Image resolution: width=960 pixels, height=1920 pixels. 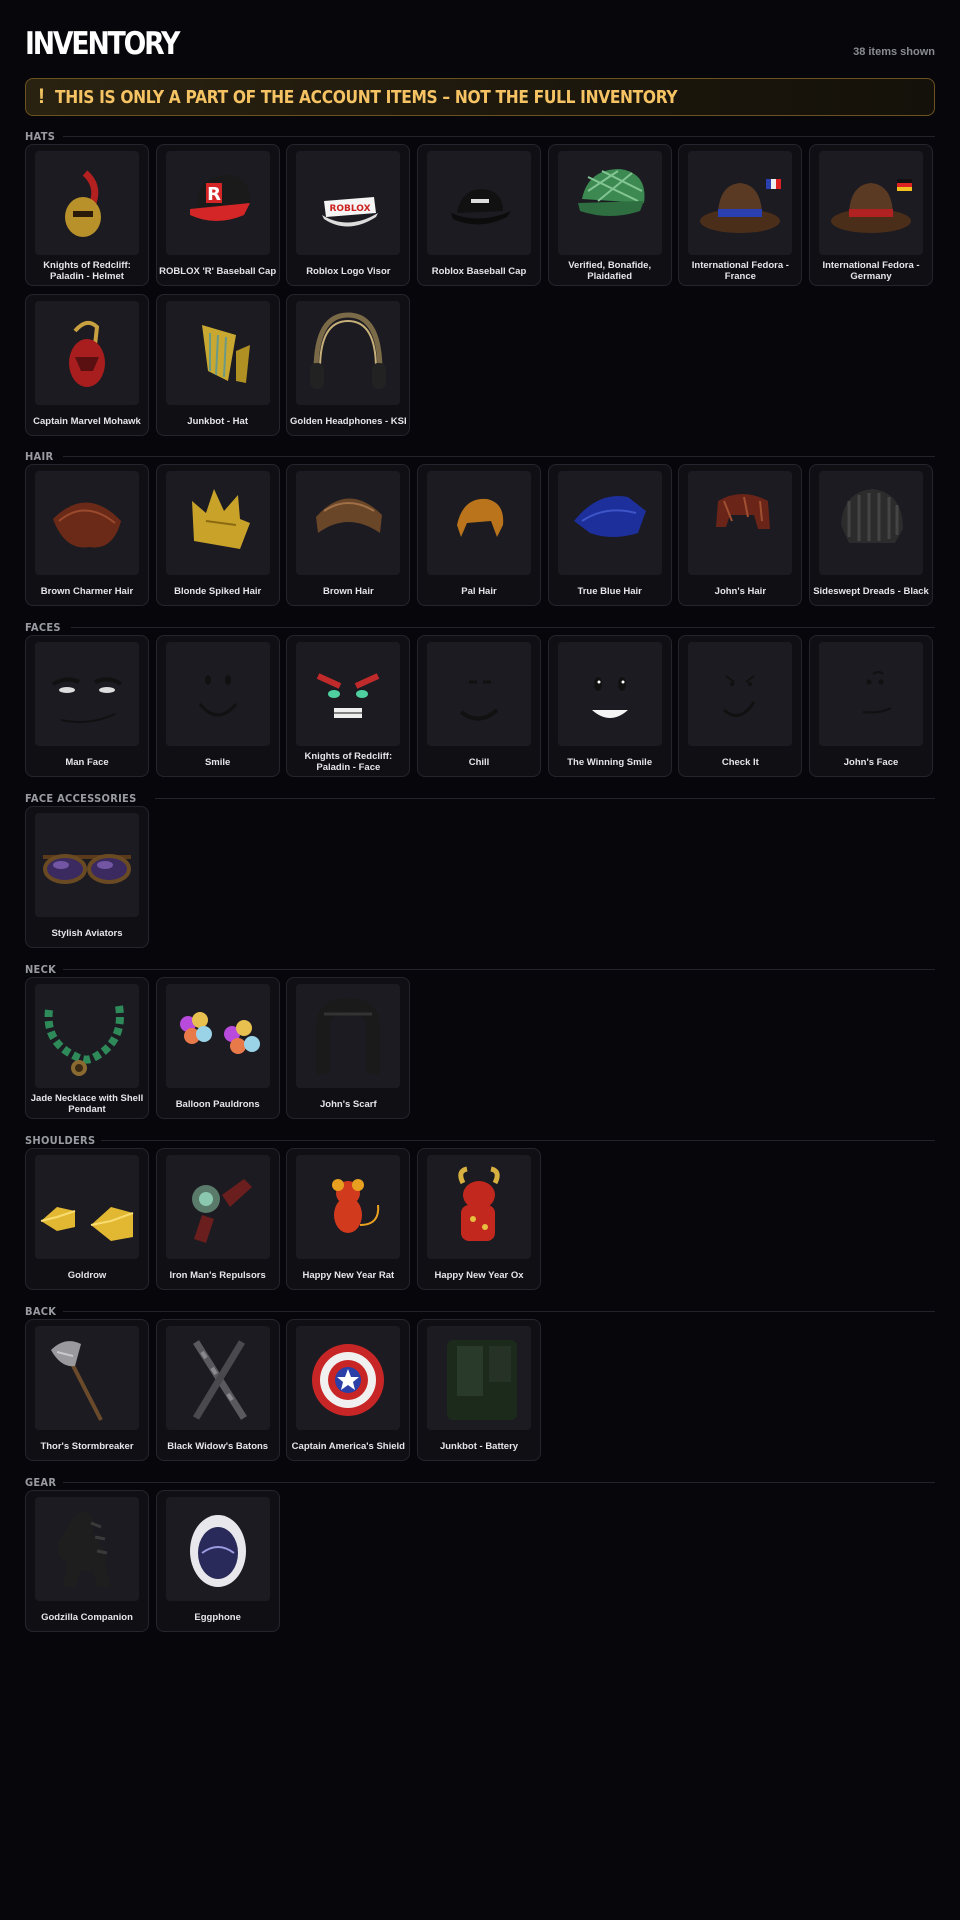 What do you see at coordinates (894, 52) in the screenshot?
I see `item-count: 38 items shown` at bounding box center [894, 52].